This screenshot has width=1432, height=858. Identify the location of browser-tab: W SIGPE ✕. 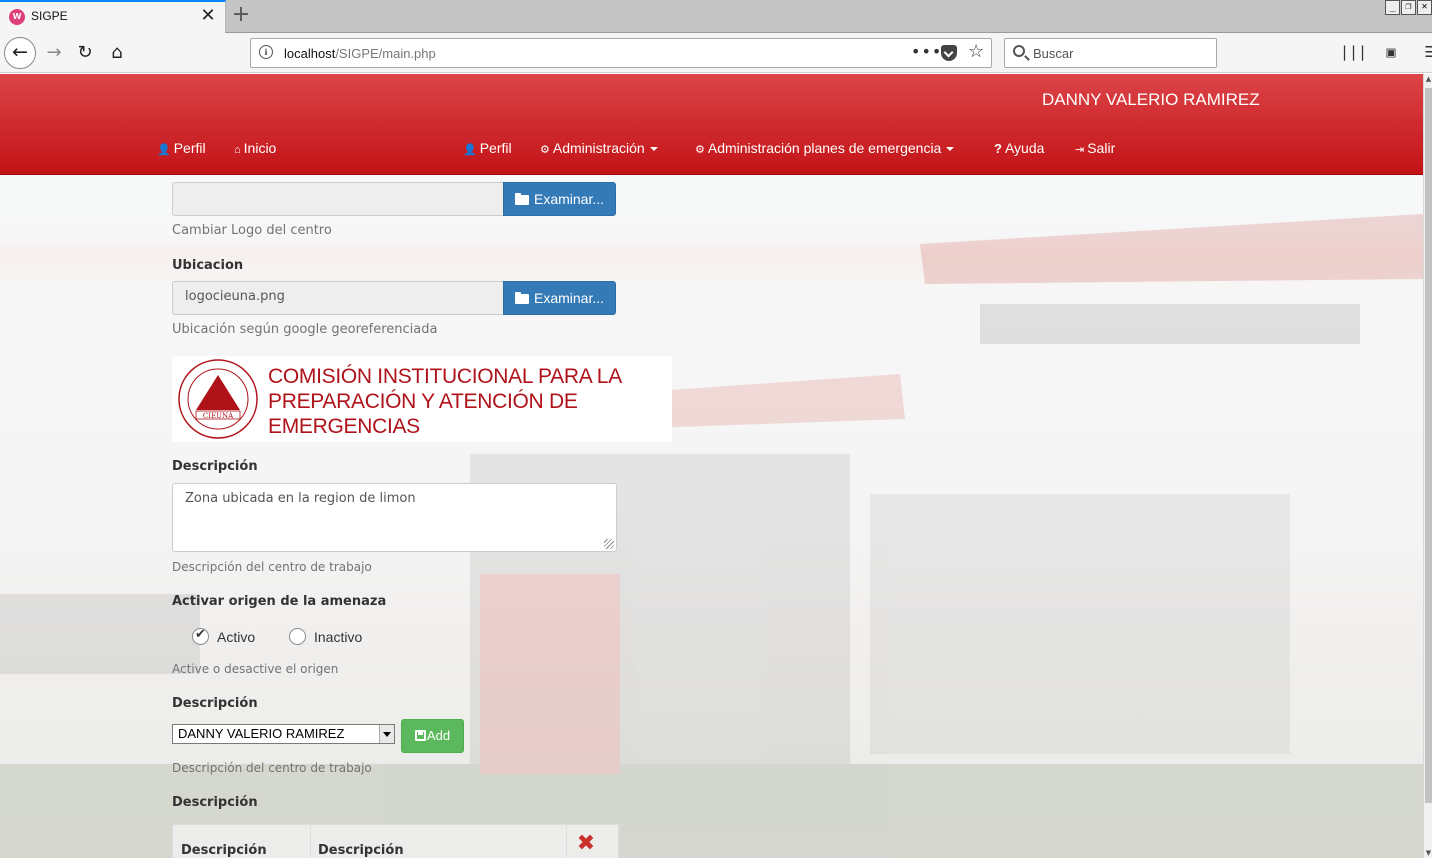
(113, 16).